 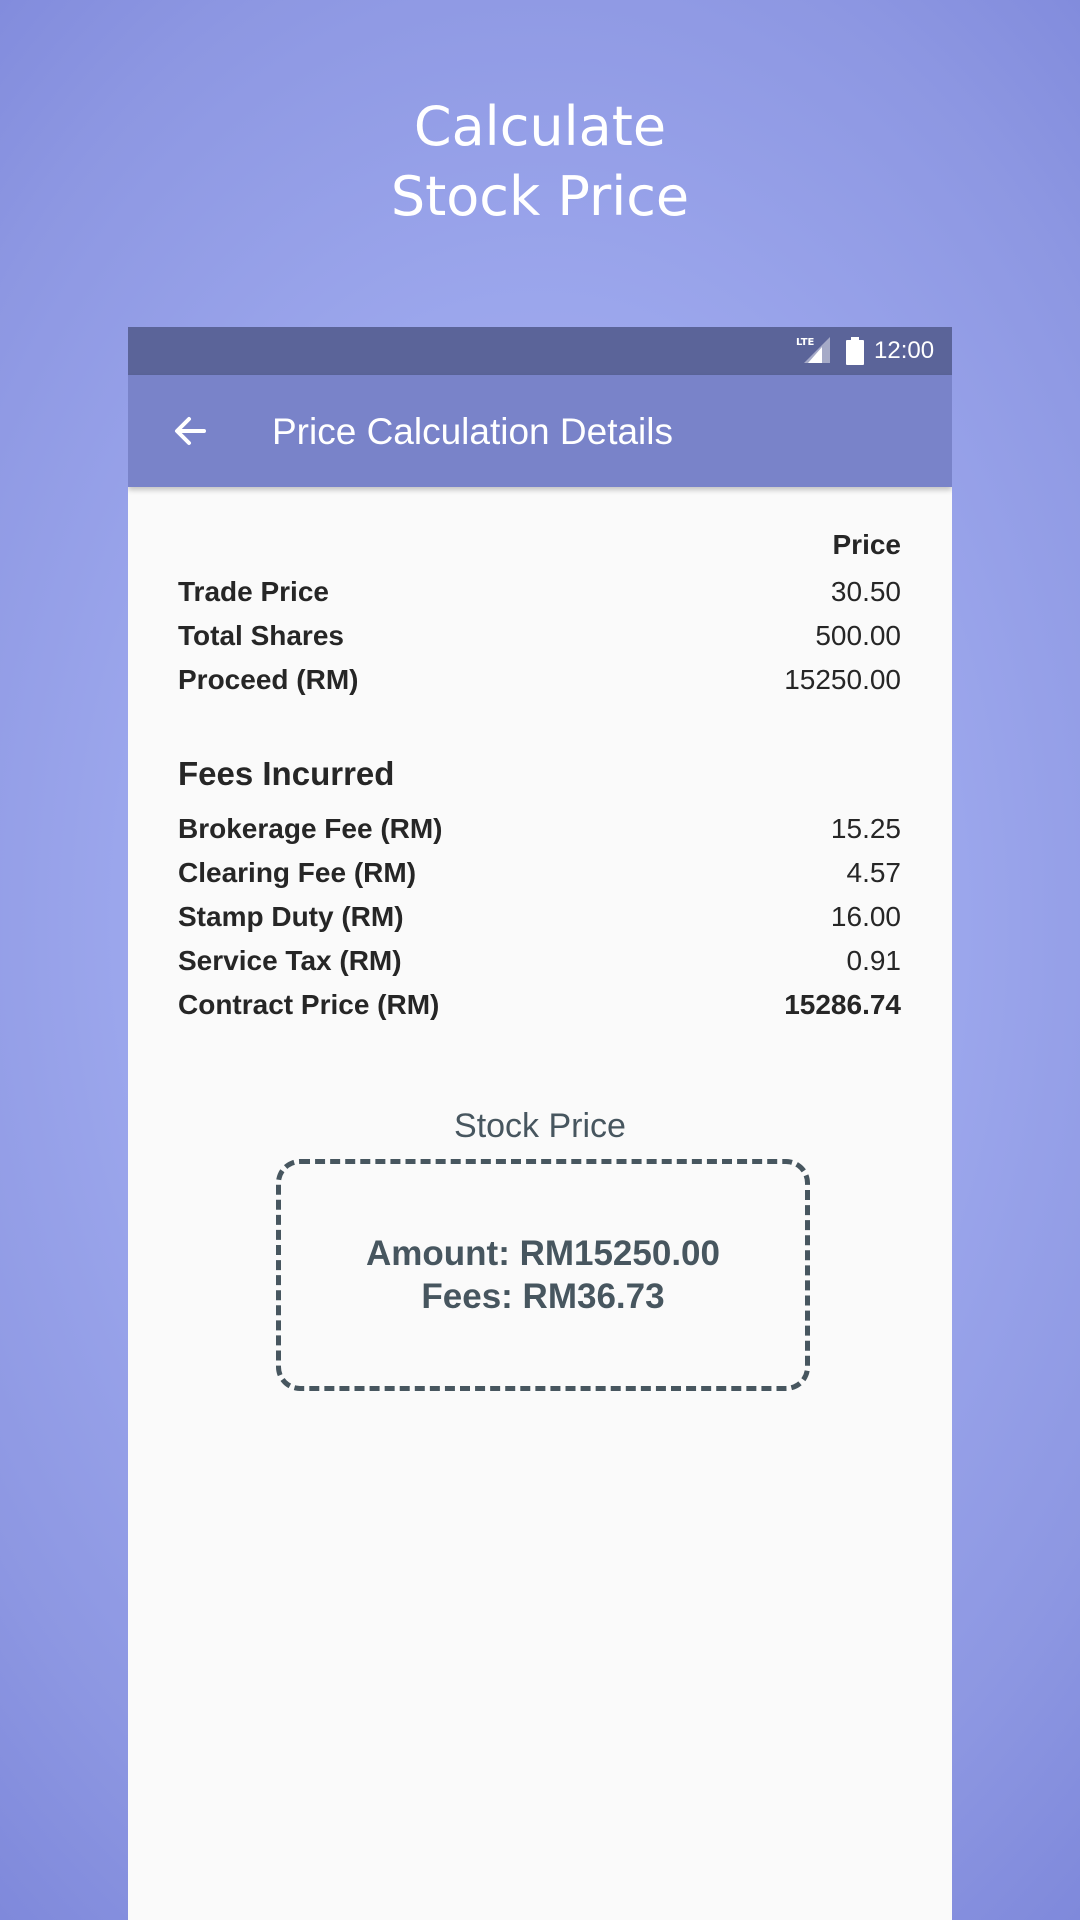 What do you see at coordinates (874, 872) in the screenshot?
I see `fee-value: 4.57` at bounding box center [874, 872].